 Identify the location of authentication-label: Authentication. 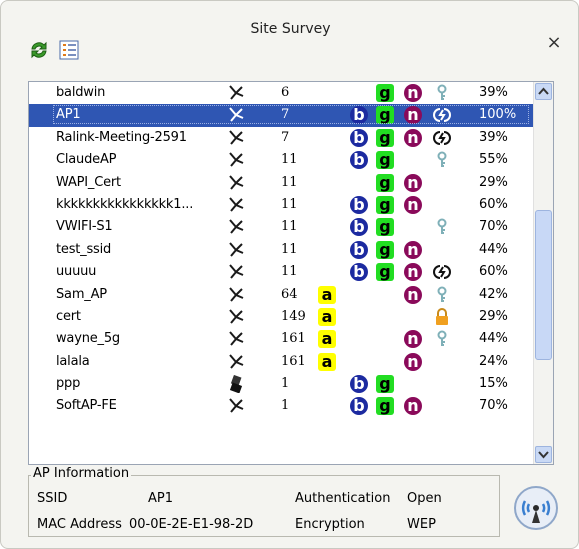
(343, 498).